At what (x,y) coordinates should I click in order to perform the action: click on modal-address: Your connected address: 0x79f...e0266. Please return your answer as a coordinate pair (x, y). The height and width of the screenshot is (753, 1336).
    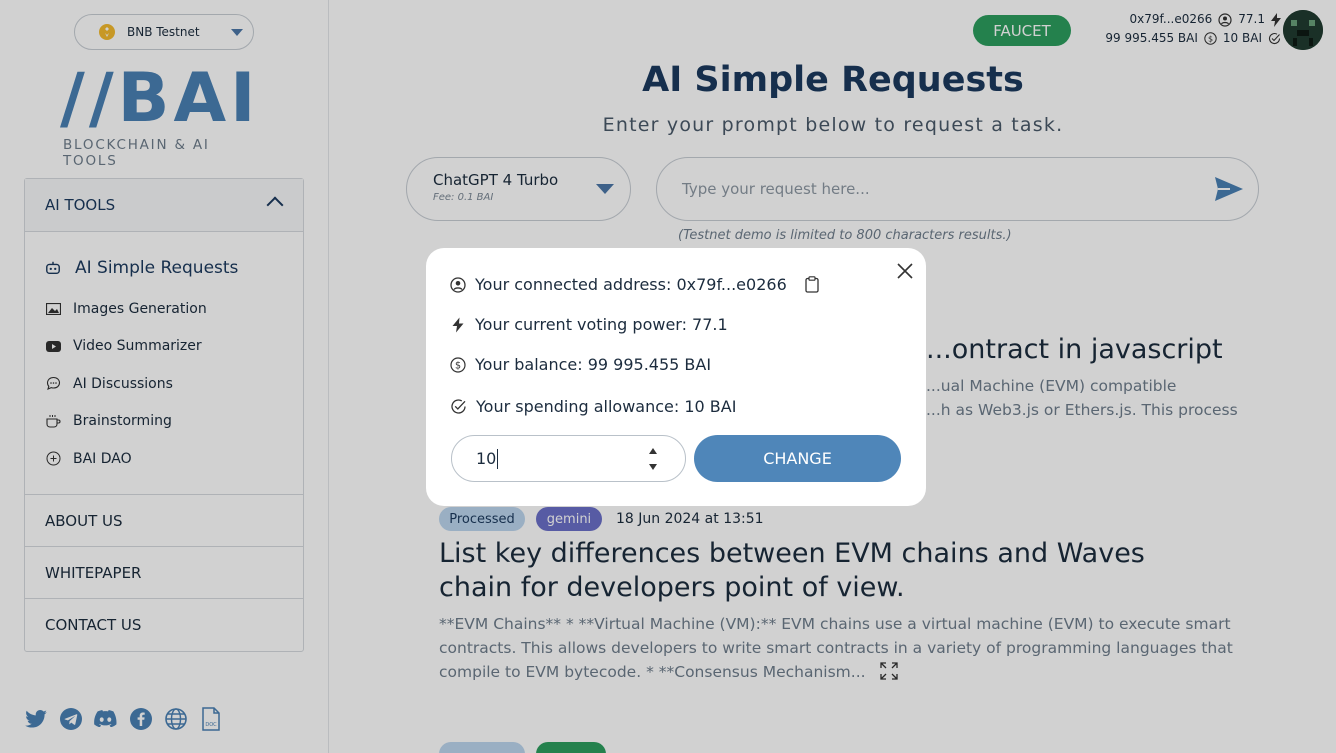
    Looking at the image, I should click on (631, 284).